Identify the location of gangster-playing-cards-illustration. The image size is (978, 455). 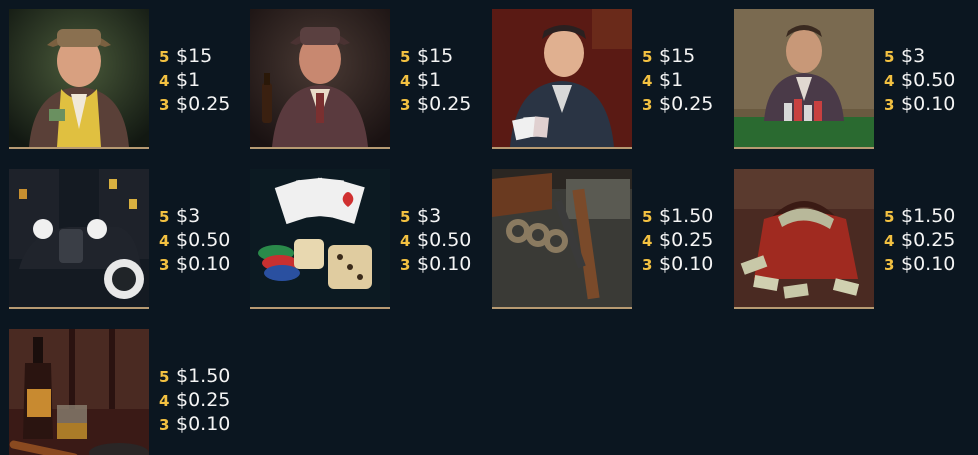
(562, 78).